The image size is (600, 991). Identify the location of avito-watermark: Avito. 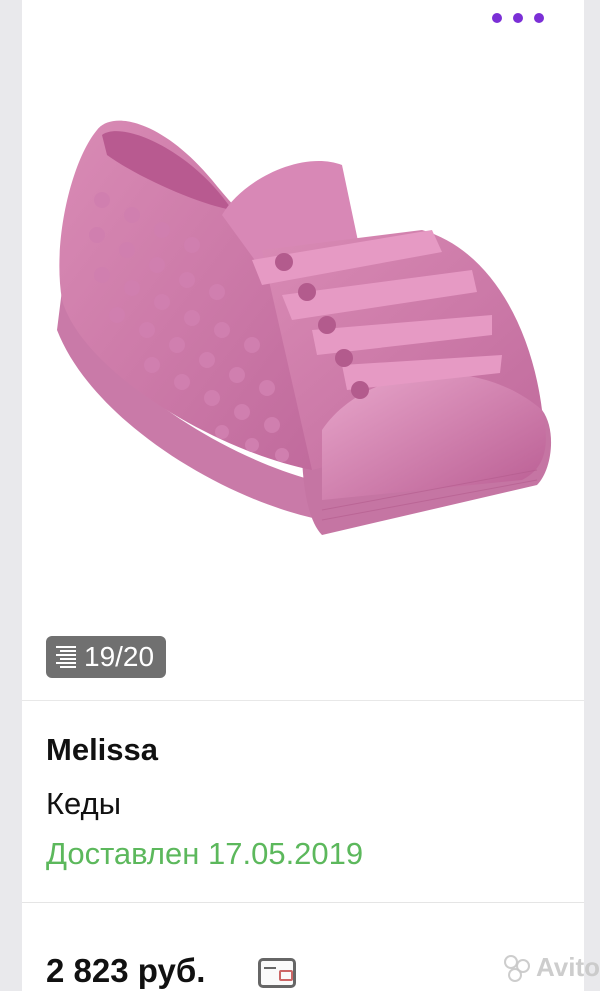
(551, 967).